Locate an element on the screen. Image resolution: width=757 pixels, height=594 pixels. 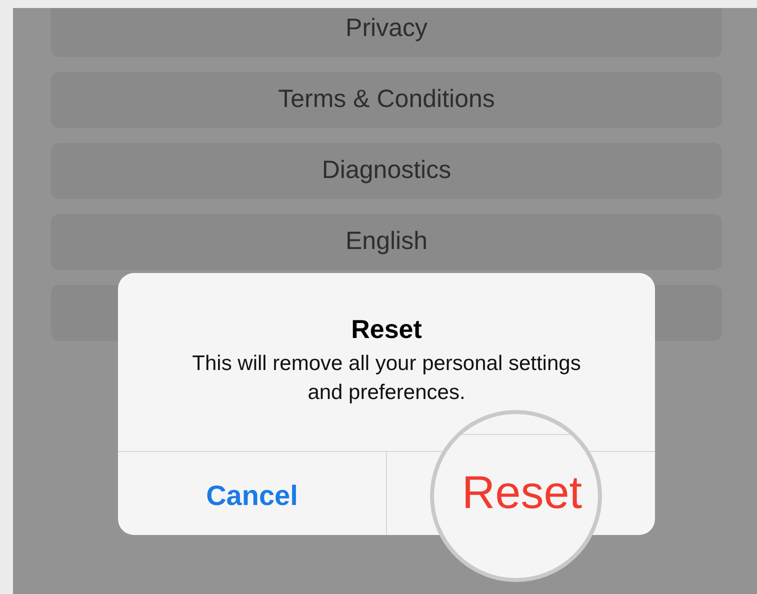
settings-button: English is located at coordinates (386, 242).